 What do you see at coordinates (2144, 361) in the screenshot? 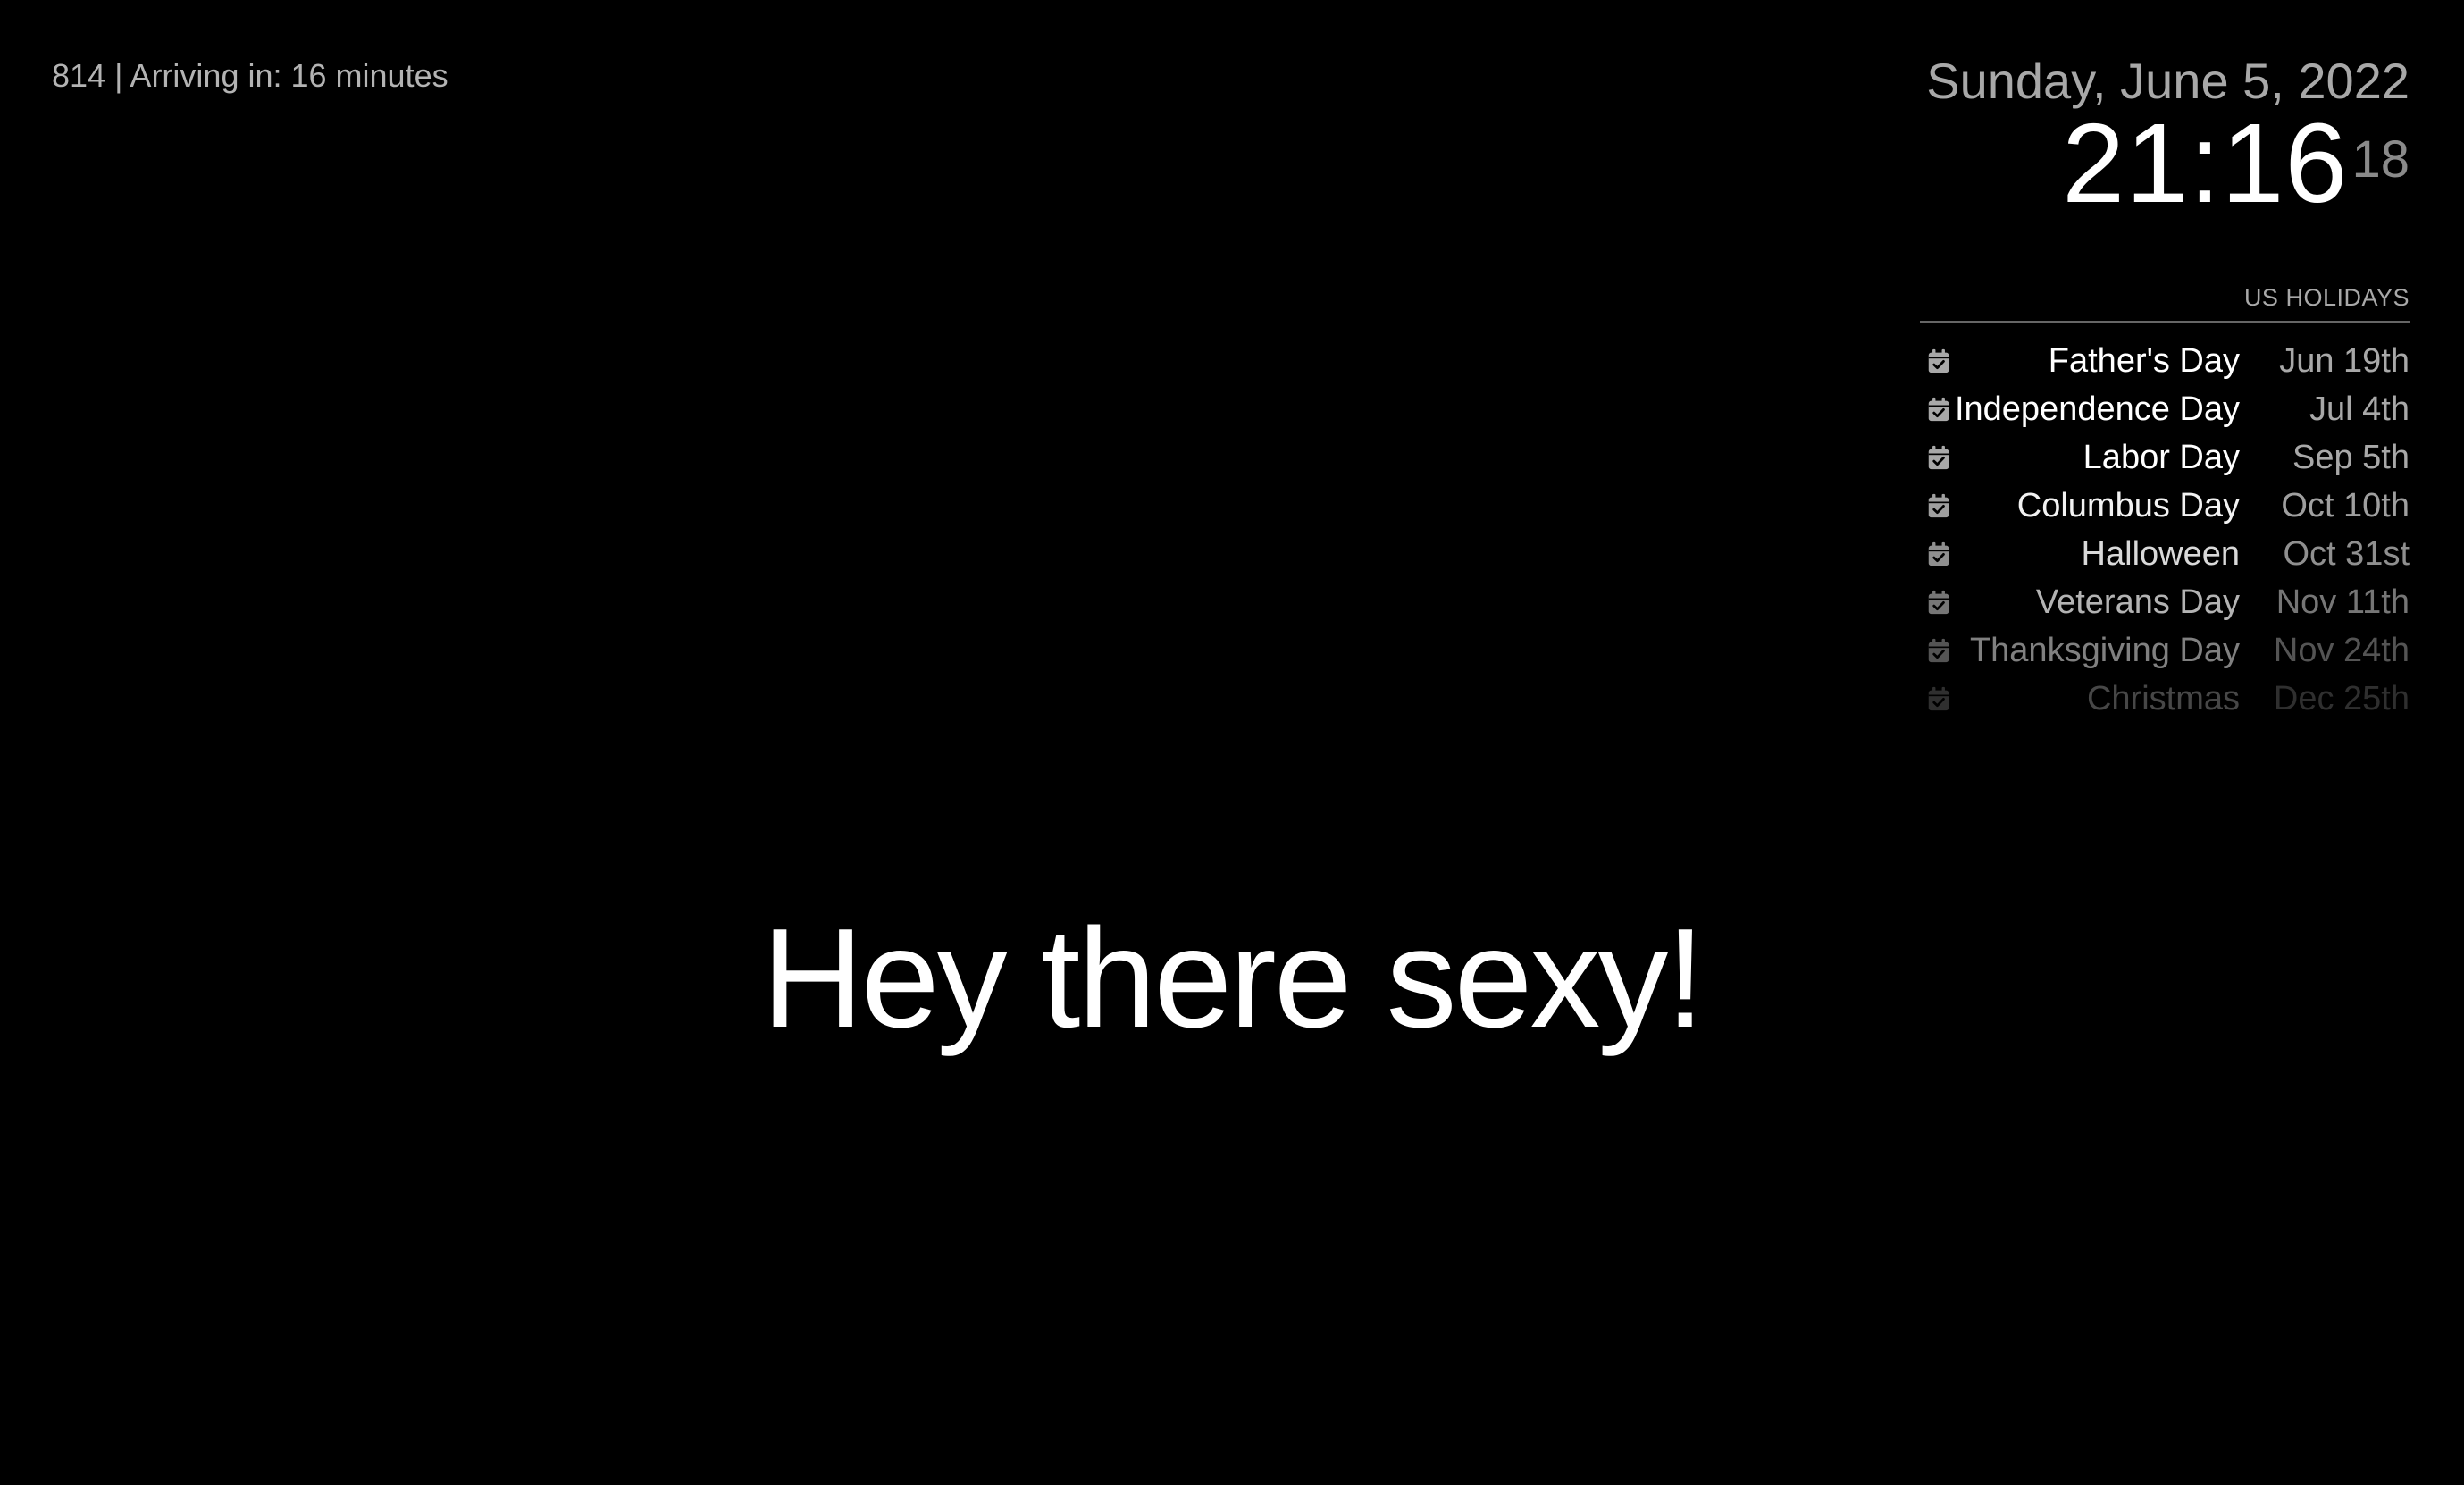
I see `event-title: Father's Day` at bounding box center [2144, 361].